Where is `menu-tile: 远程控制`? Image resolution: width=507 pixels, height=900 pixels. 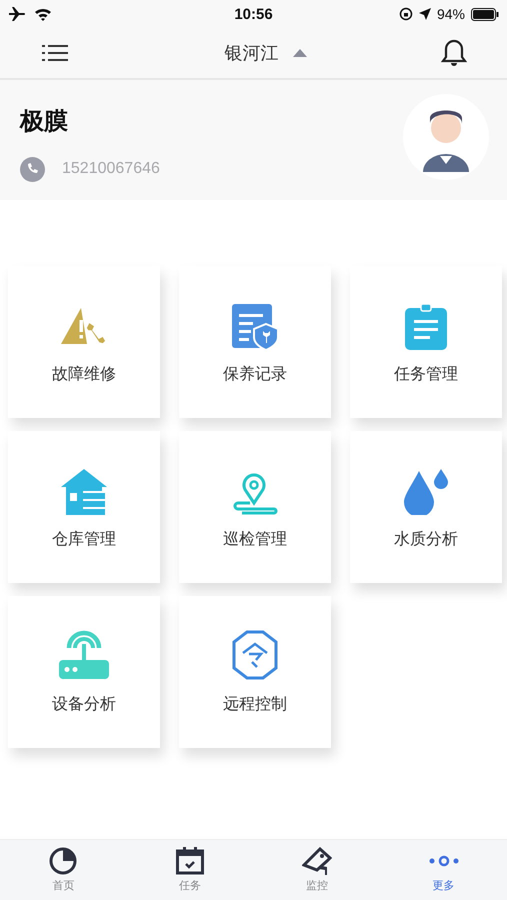 menu-tile: 远程控制 is located at coordinates (255, 672).